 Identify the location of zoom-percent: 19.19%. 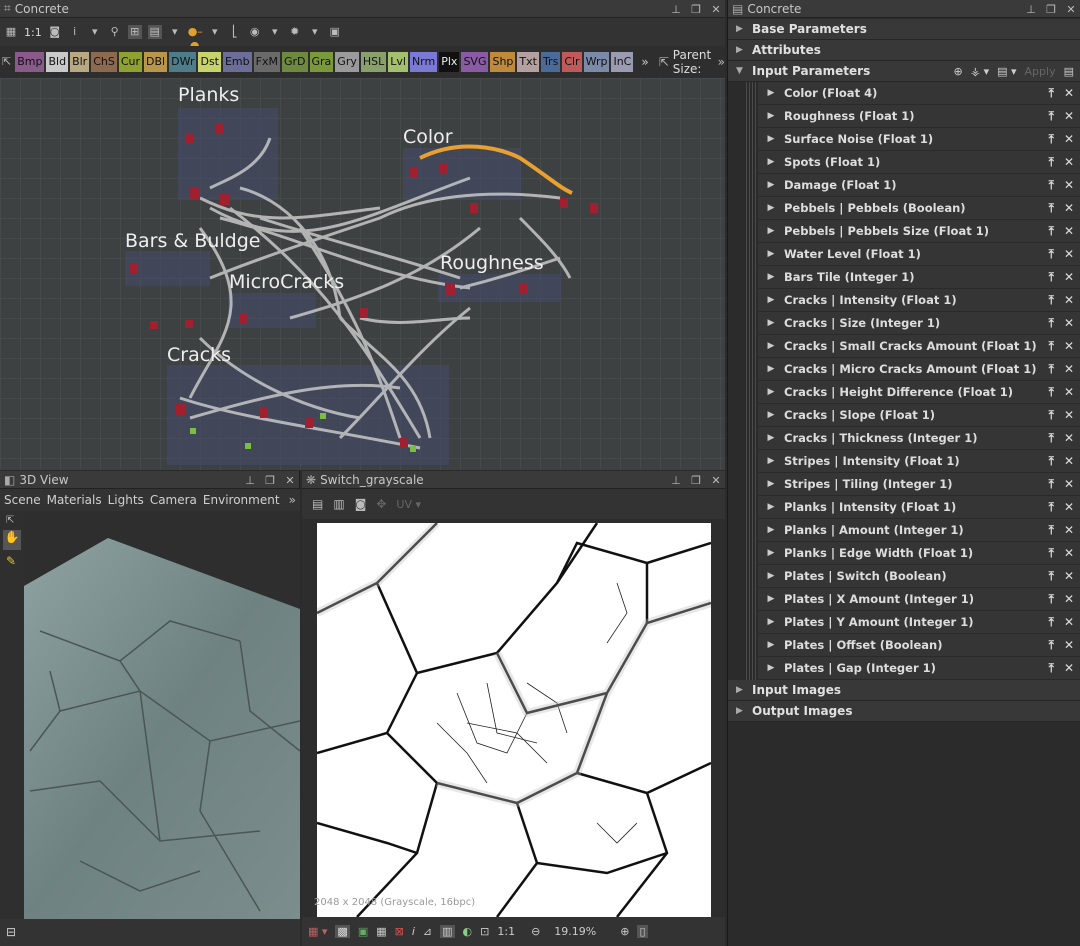
(575, 931).